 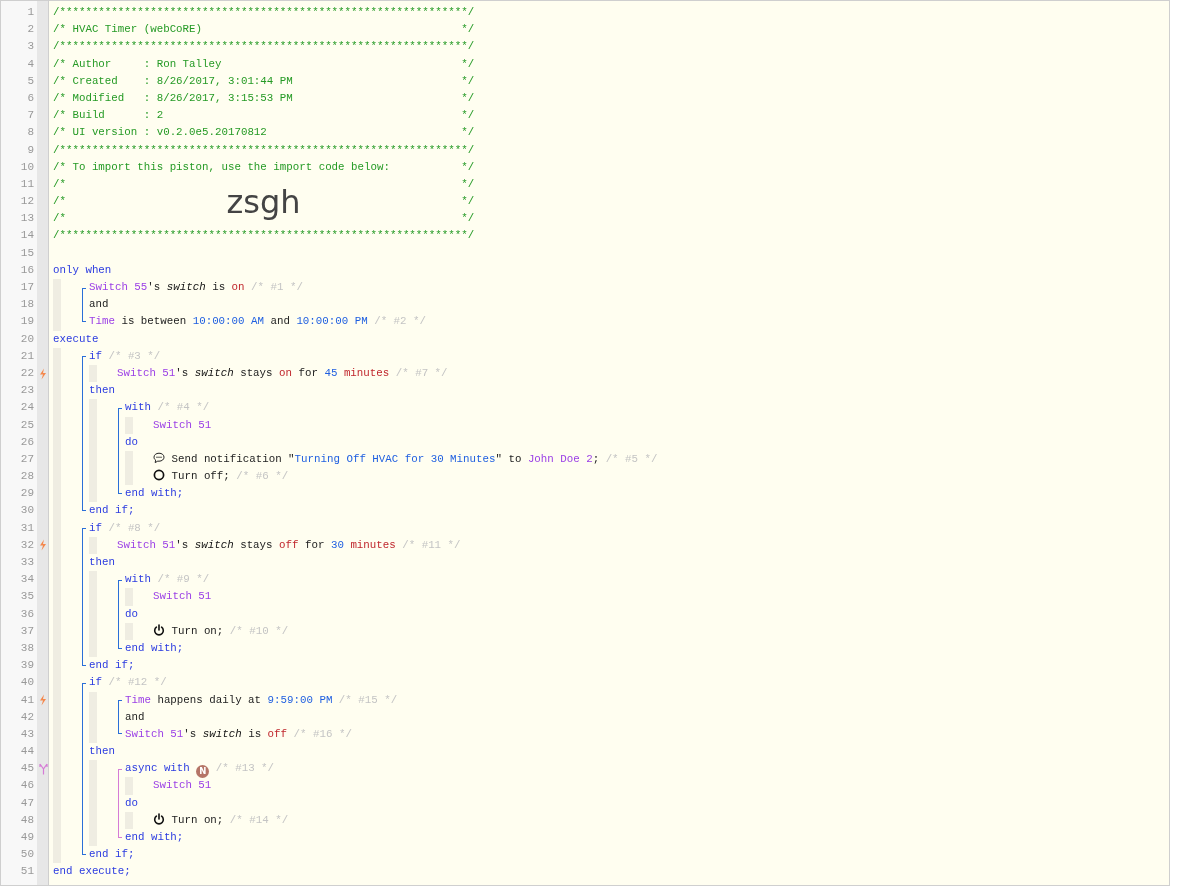 I want to click on value-text: on, so click(x=285, y=372).